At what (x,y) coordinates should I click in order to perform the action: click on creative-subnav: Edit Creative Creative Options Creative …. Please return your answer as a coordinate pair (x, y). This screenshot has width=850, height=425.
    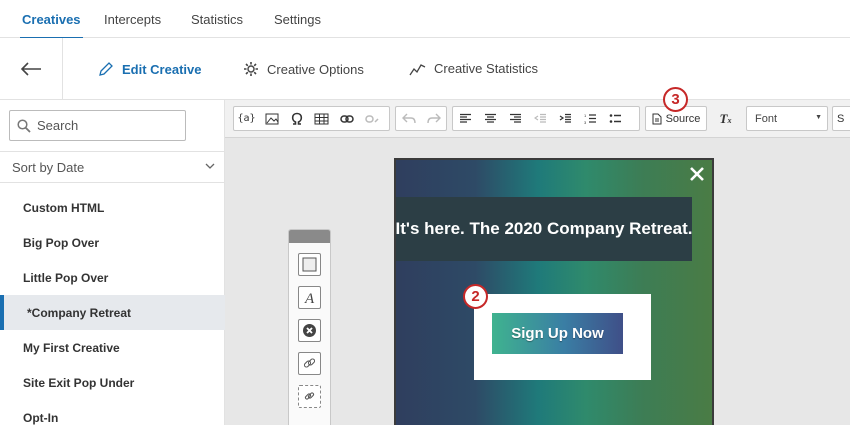
    Looking at the image, I should click on (425, 69).